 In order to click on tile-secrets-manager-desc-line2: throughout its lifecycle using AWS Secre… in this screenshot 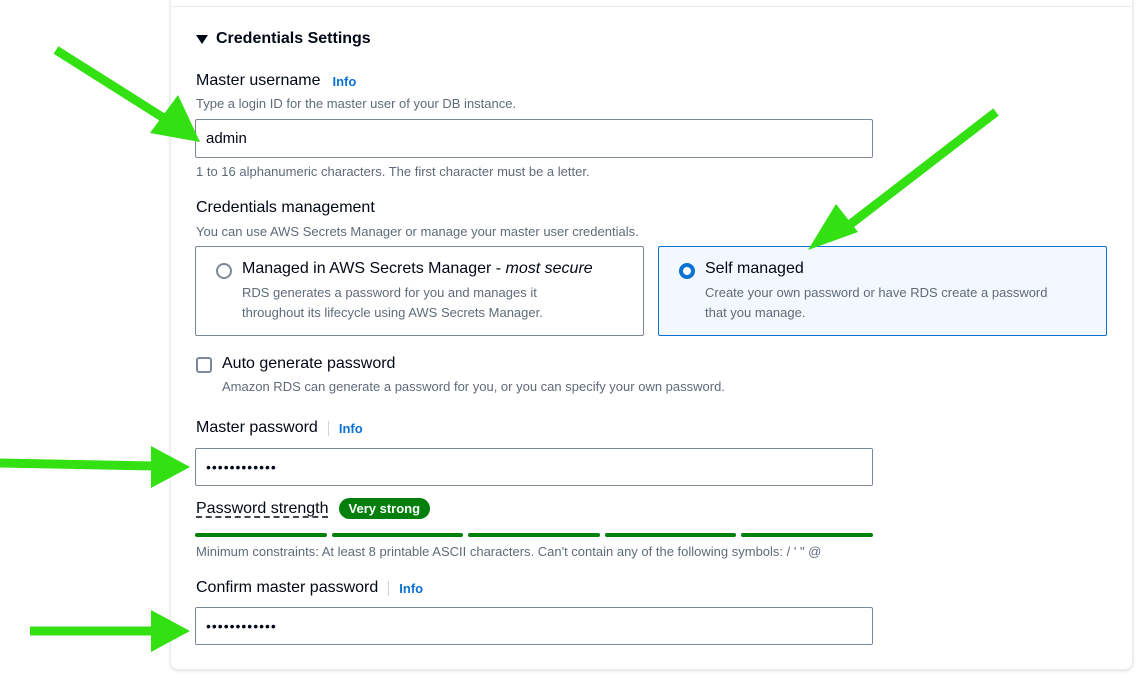, I will do `click(392, 312)`.